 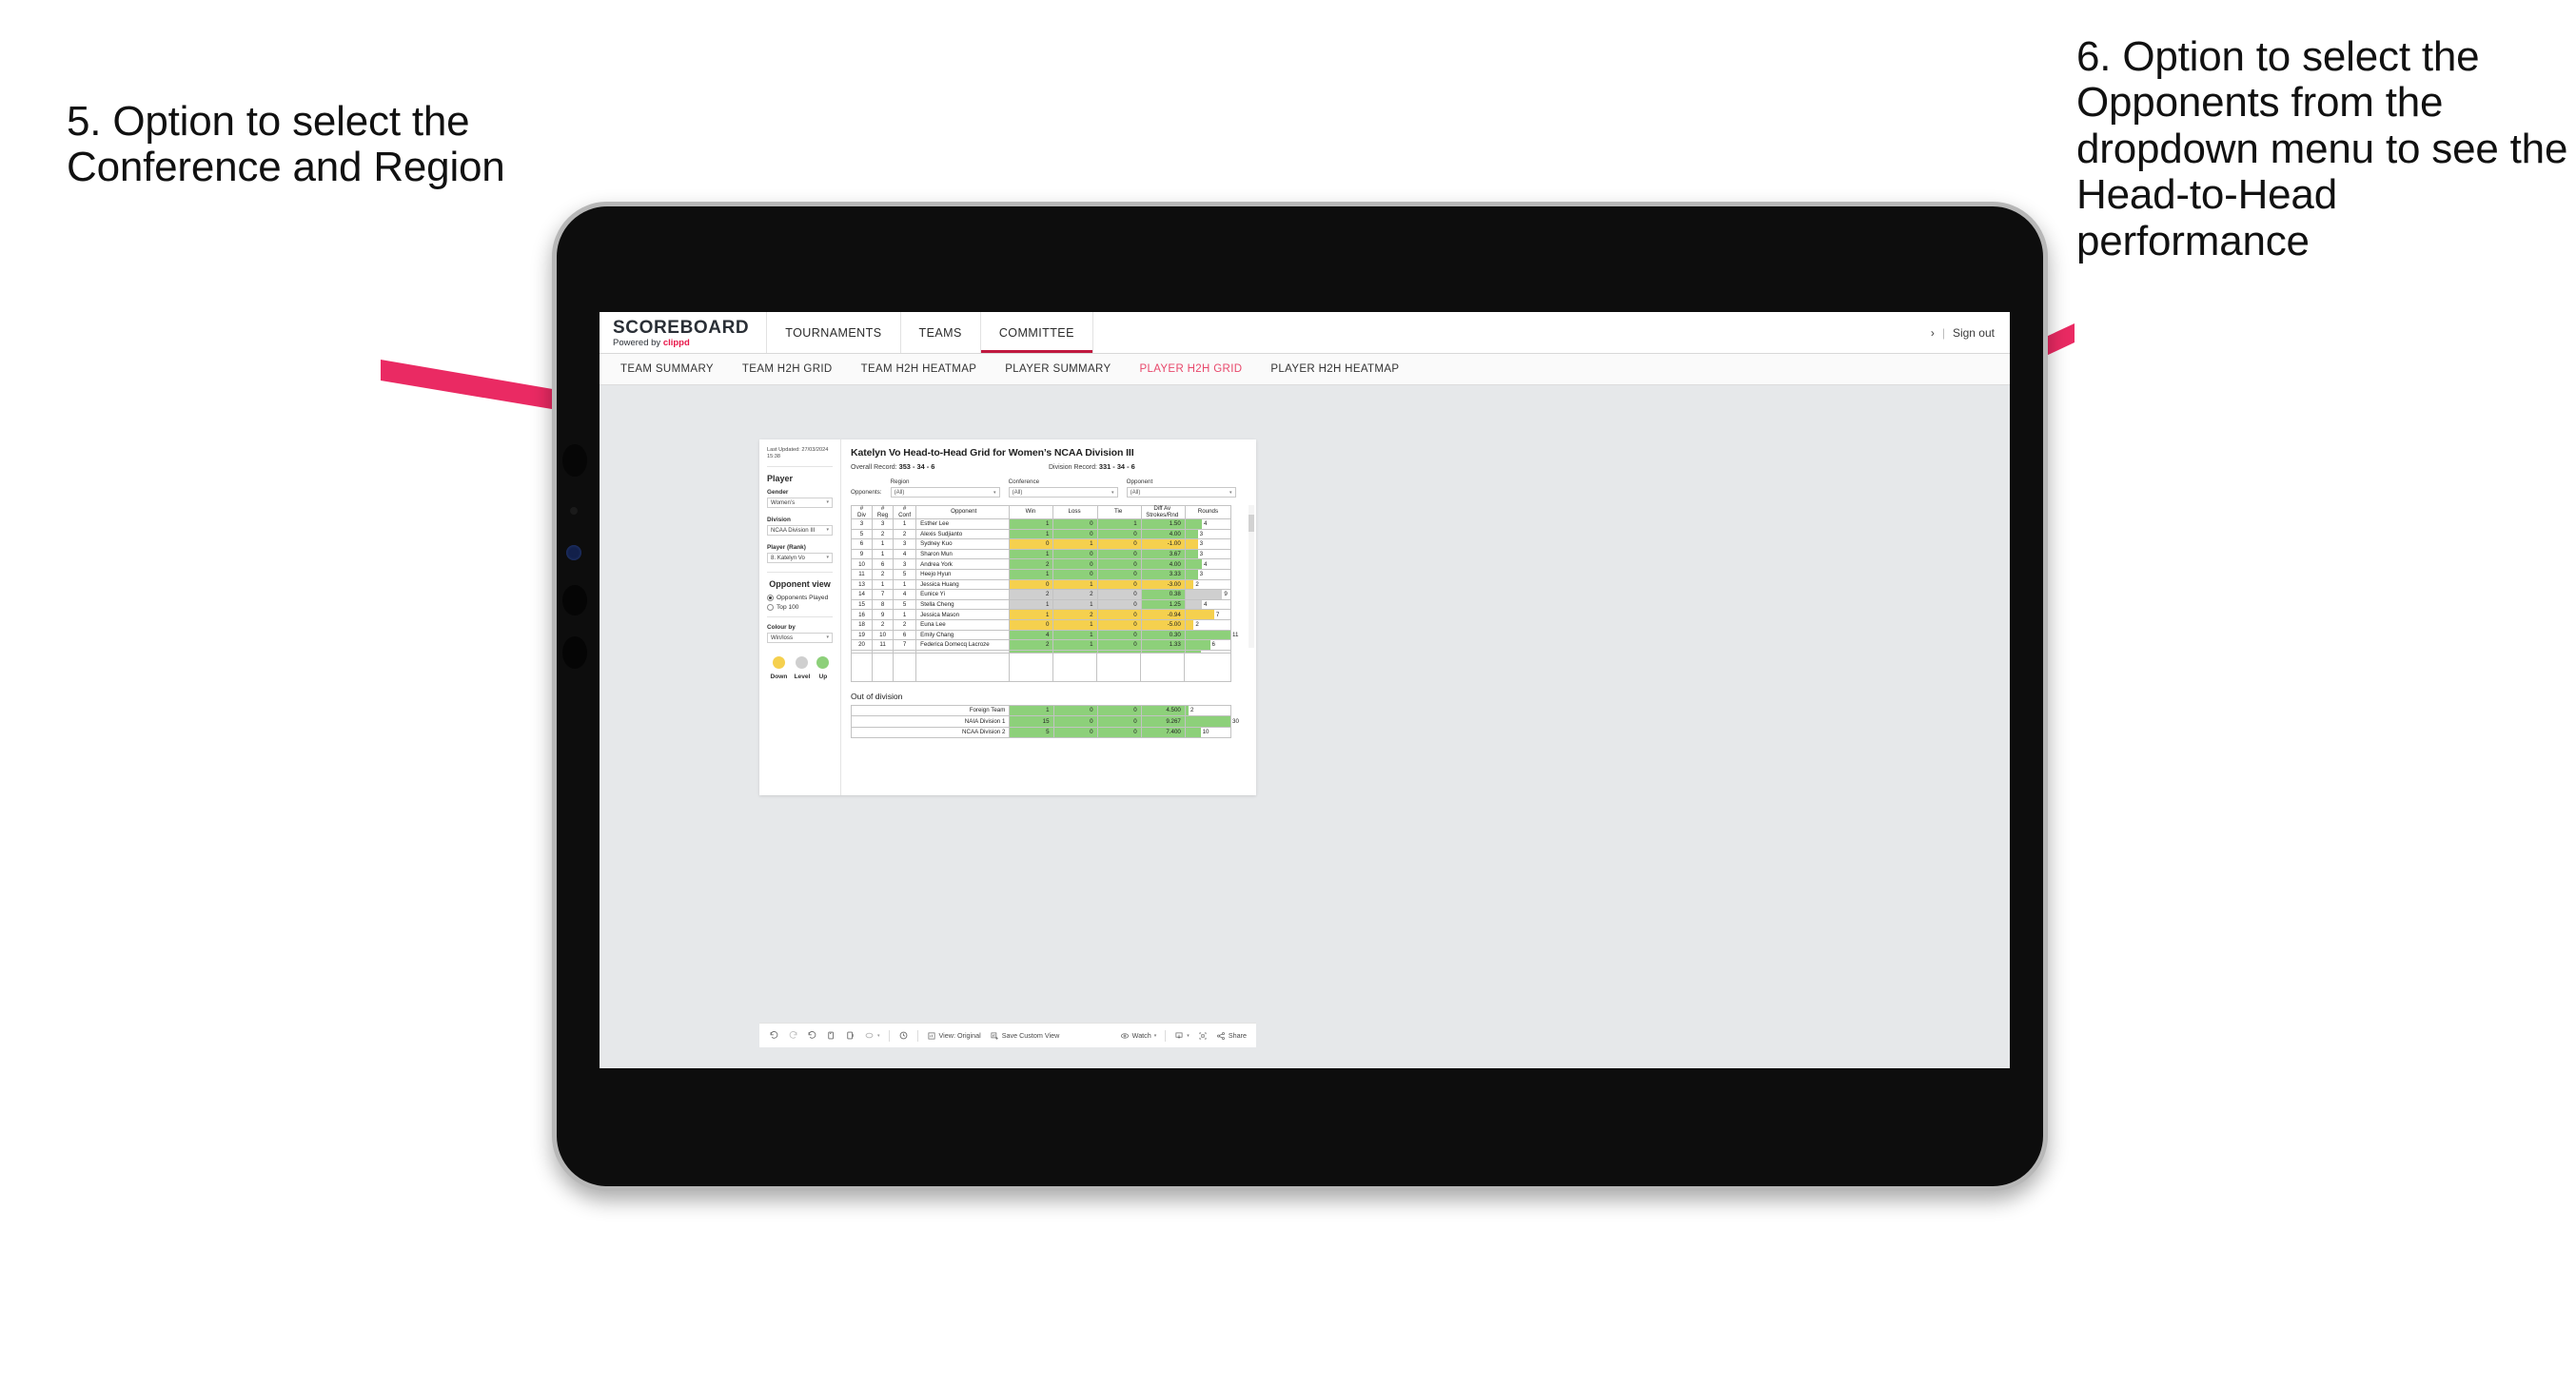 What do you see at coordinates (800, 607) in the screenshot?
I see `radio-top-100: Top 100` at bounding box center [800, 607].